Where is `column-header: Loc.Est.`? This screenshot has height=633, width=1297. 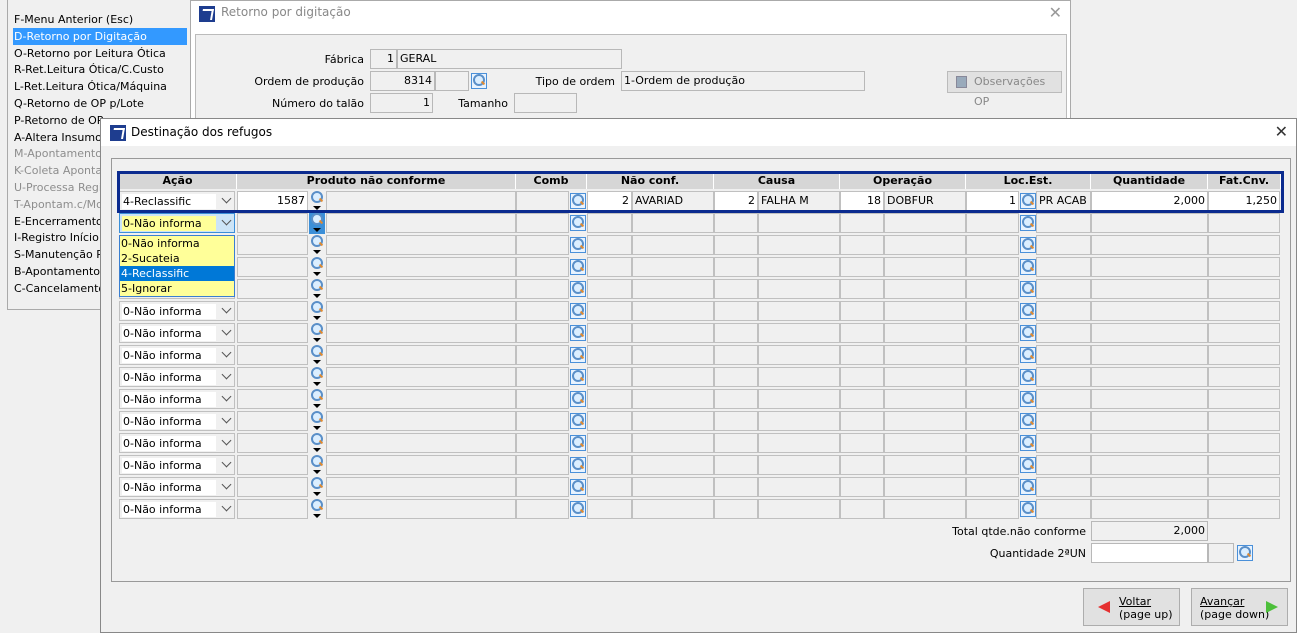 column-header: Loc.Est. is located at coordinates (1028, 181).